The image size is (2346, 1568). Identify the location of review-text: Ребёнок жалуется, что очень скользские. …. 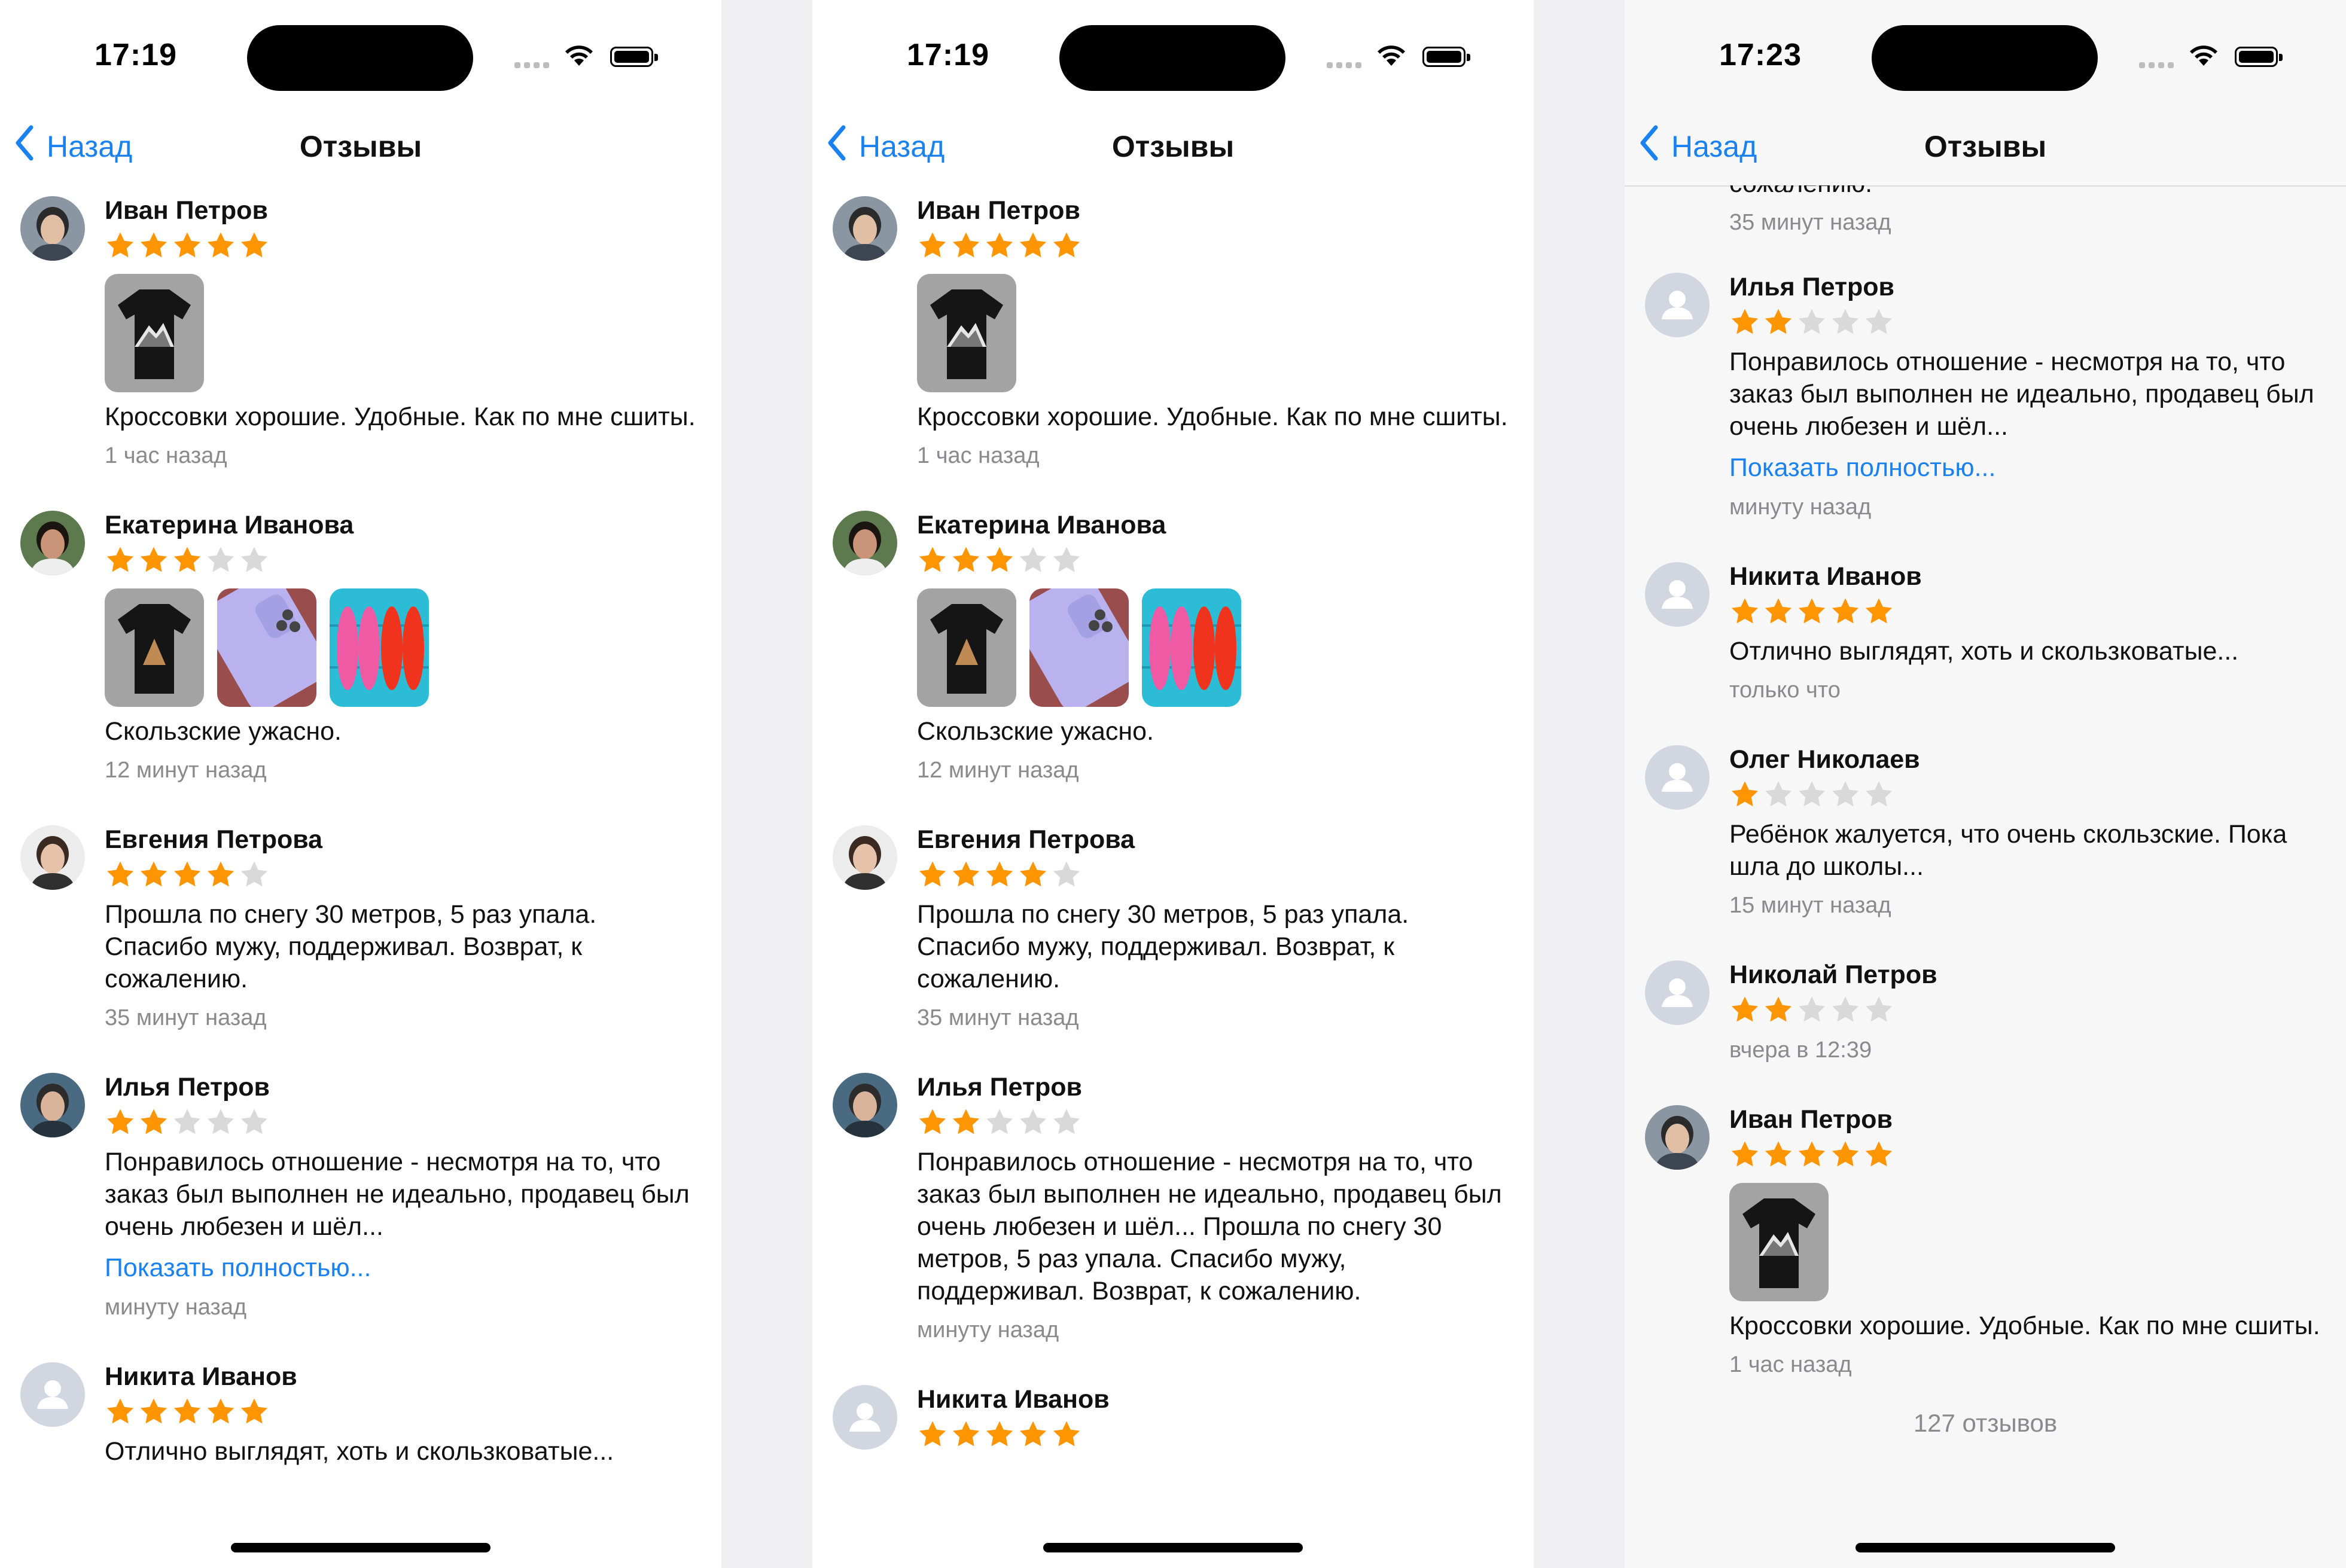
(2008, 850).